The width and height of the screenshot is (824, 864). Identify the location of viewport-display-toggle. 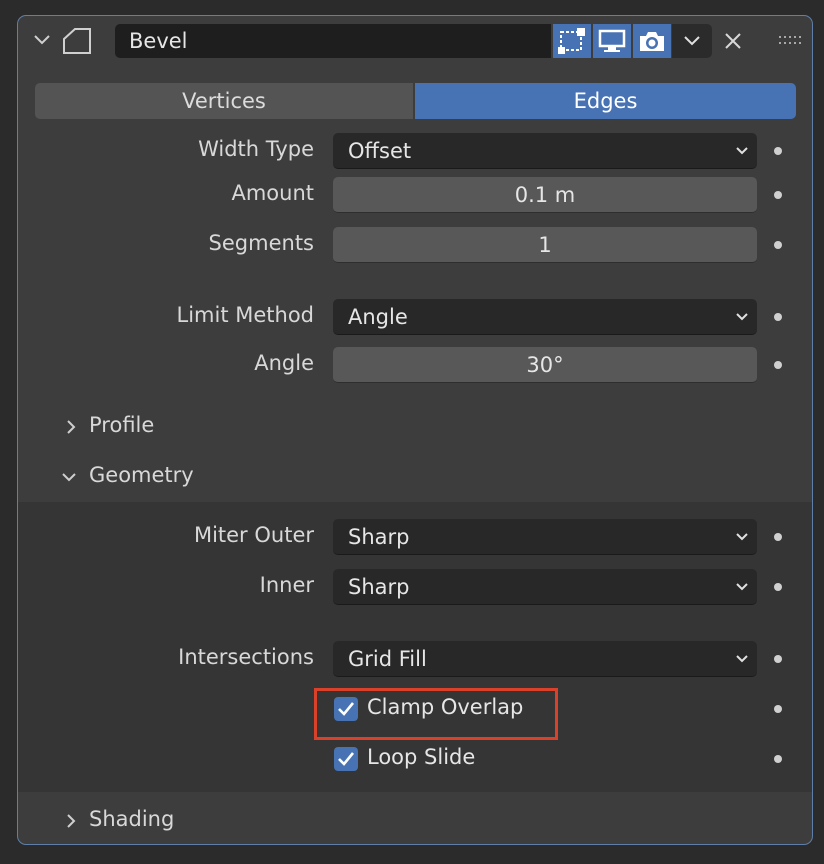
(612, 41).